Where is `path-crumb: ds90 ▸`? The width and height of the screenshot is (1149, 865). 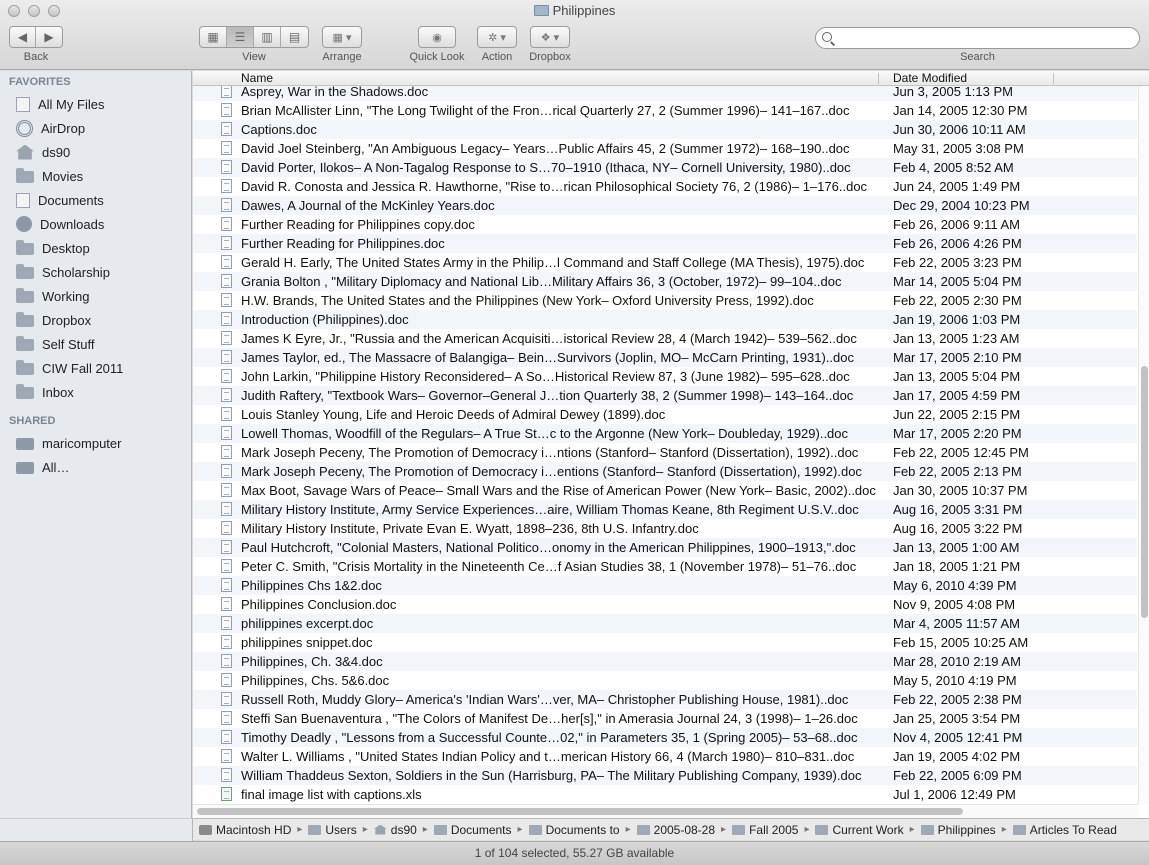
path-crumb: ds90 ▸ is located at coordinates (398, 830).